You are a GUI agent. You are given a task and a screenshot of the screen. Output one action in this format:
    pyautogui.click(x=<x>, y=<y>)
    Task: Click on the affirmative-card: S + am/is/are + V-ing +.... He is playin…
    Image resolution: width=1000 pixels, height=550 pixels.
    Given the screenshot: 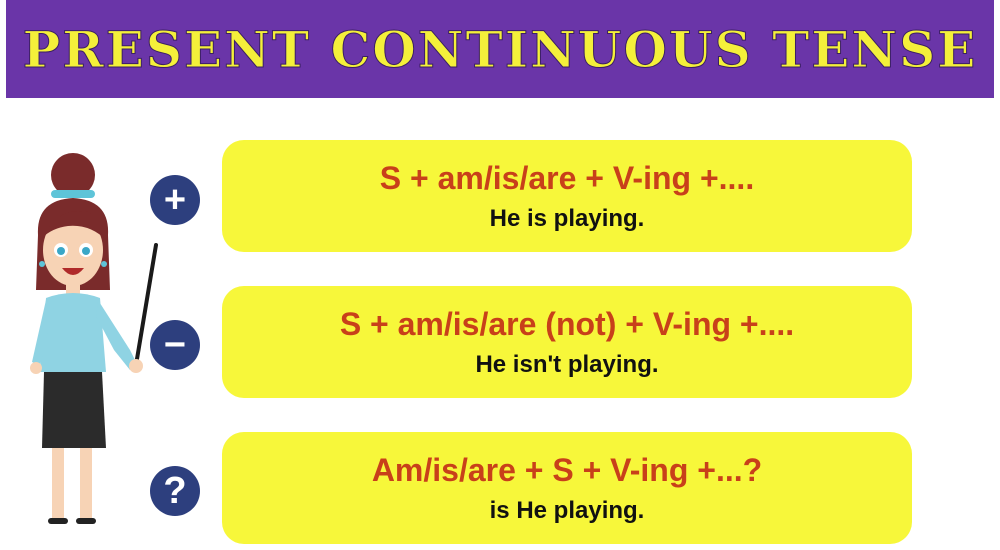 What is the action you would take?
    pyautogui.click(x=567, y=196)
    